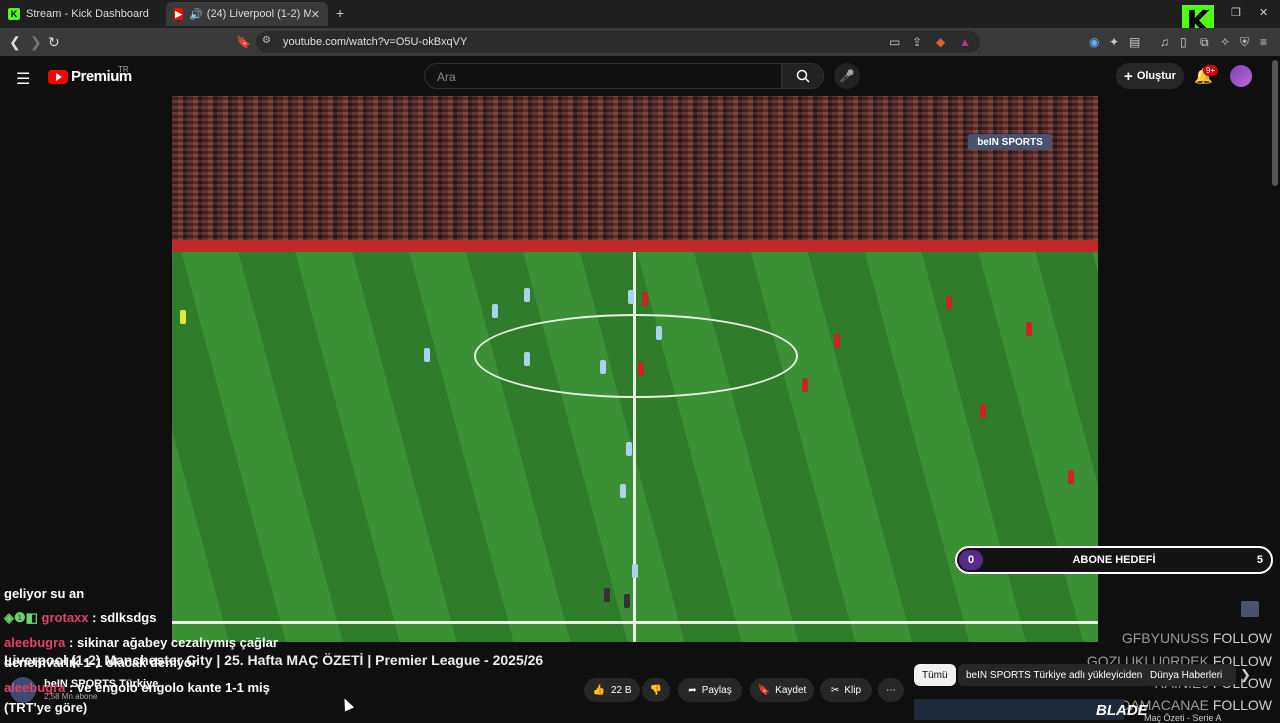  What do you see at coordinates (1114, 42) in the screenshot?
I see `extensions-icon: ✦` at bounding box center [1114, 42].